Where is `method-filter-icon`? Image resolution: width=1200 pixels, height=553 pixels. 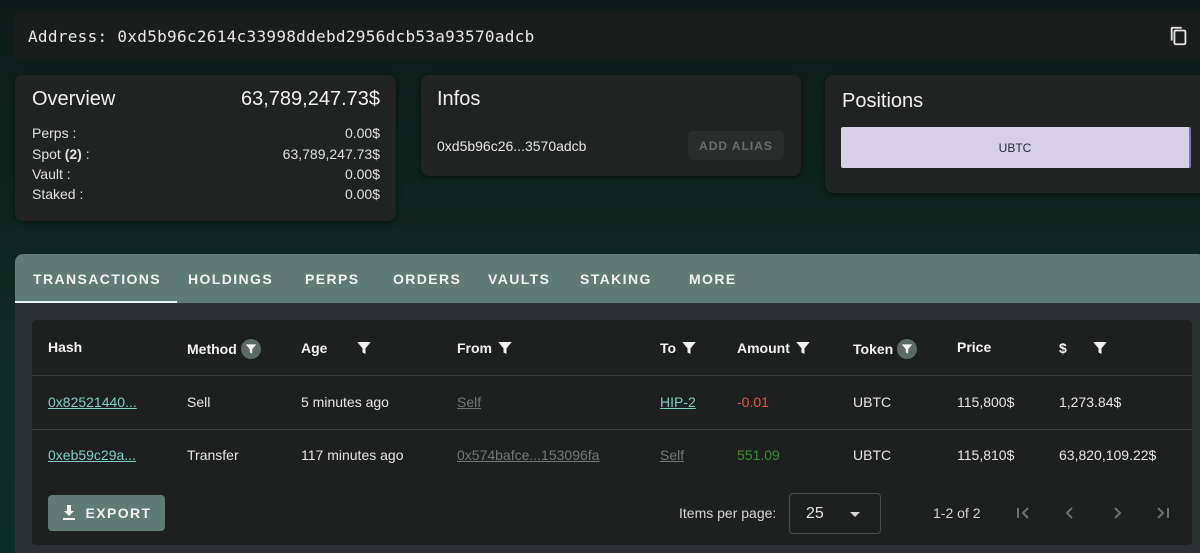
method-filter-icon is located at coordinates (250, 349).